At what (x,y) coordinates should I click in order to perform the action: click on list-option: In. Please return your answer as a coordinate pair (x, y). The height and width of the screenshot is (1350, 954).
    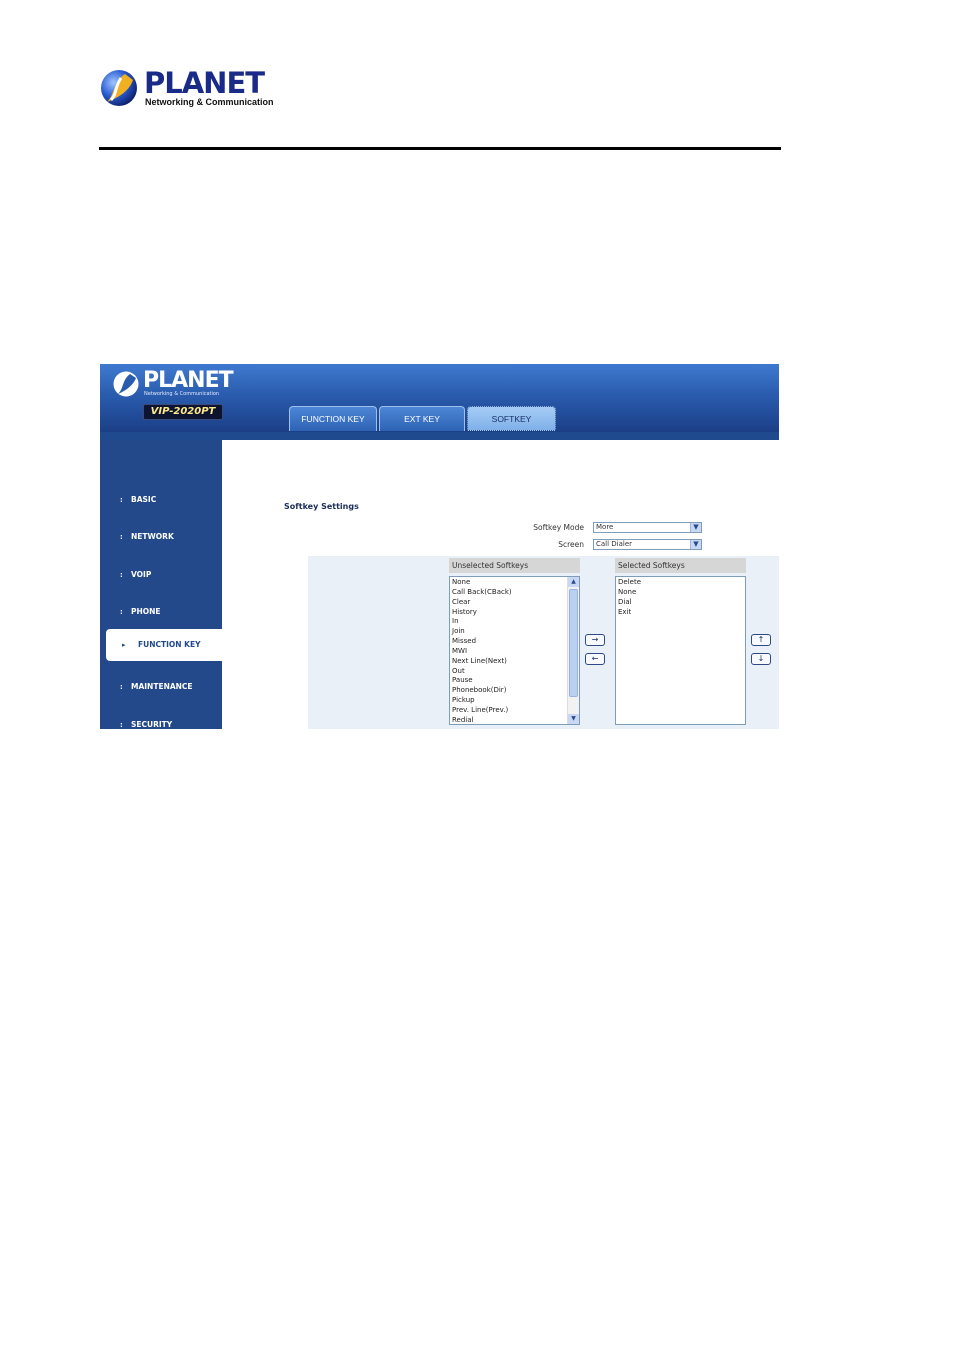
    Looking at the image, I should click on (514, 621).